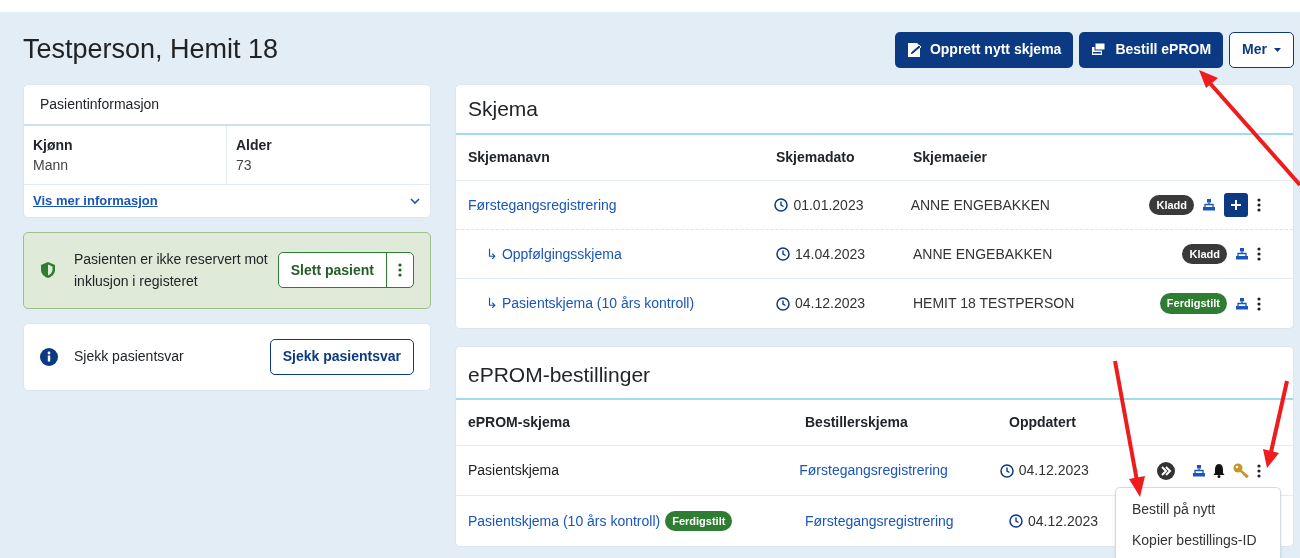 The height and width of the screenshot is (558, 1300). Describe the element at coordinates (816, 157) in the screenshot. I see `column-header: Skjemadato` at that location.